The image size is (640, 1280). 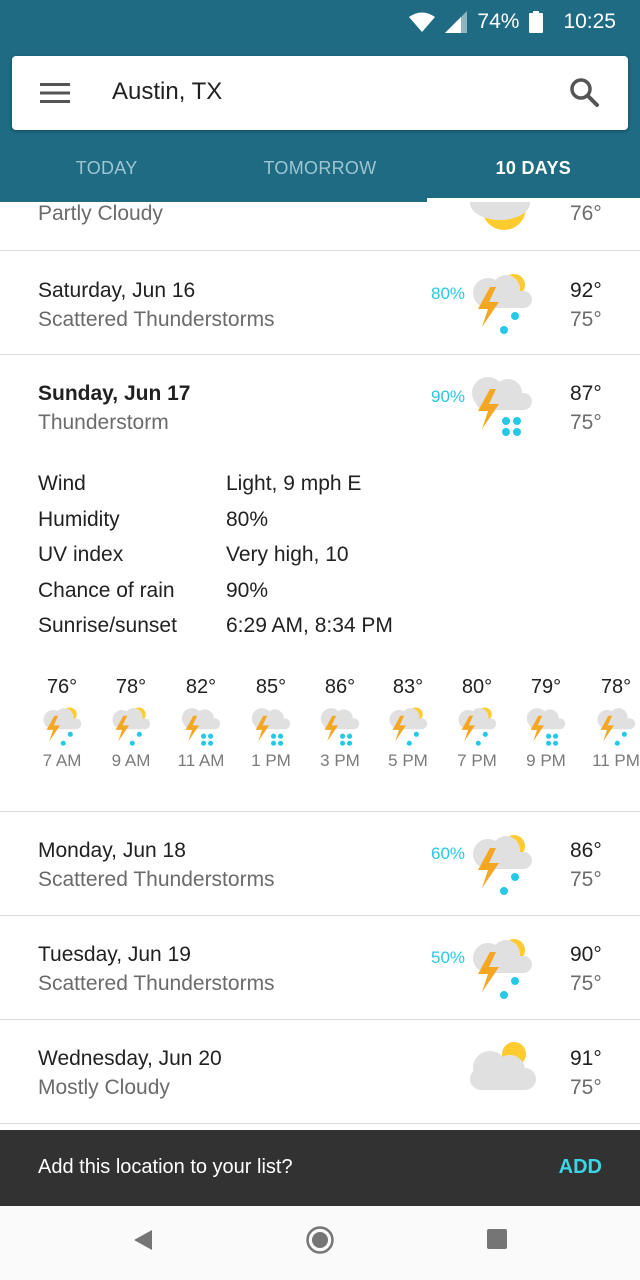 What do you see at coordinates (320, 1072) in the screenshot?
I see `forecast-row: Wednesday, Jun 20 Mostly Cloudy 91° 75°` at bounding box center [320, 1072].